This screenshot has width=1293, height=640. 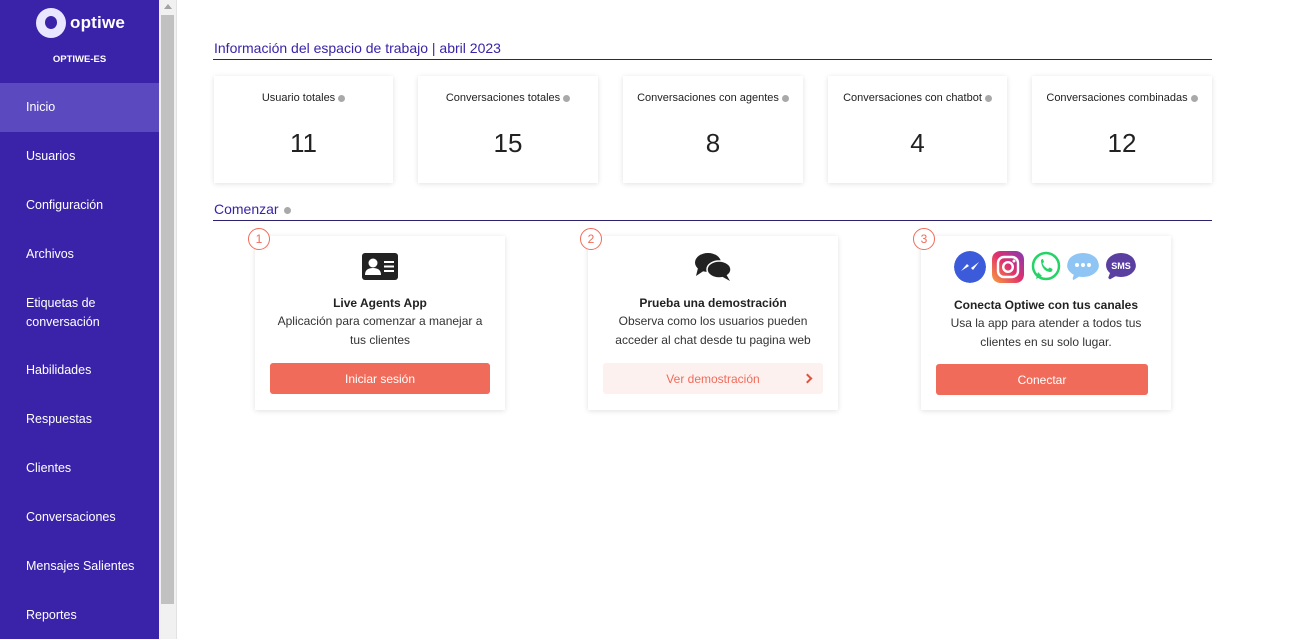 What do you see at coordinates (79, 566) in the screenshot?
I see `sidebar-item-mensajes-salientes: Mensajes Salientes` at bounding box center [79, 566].